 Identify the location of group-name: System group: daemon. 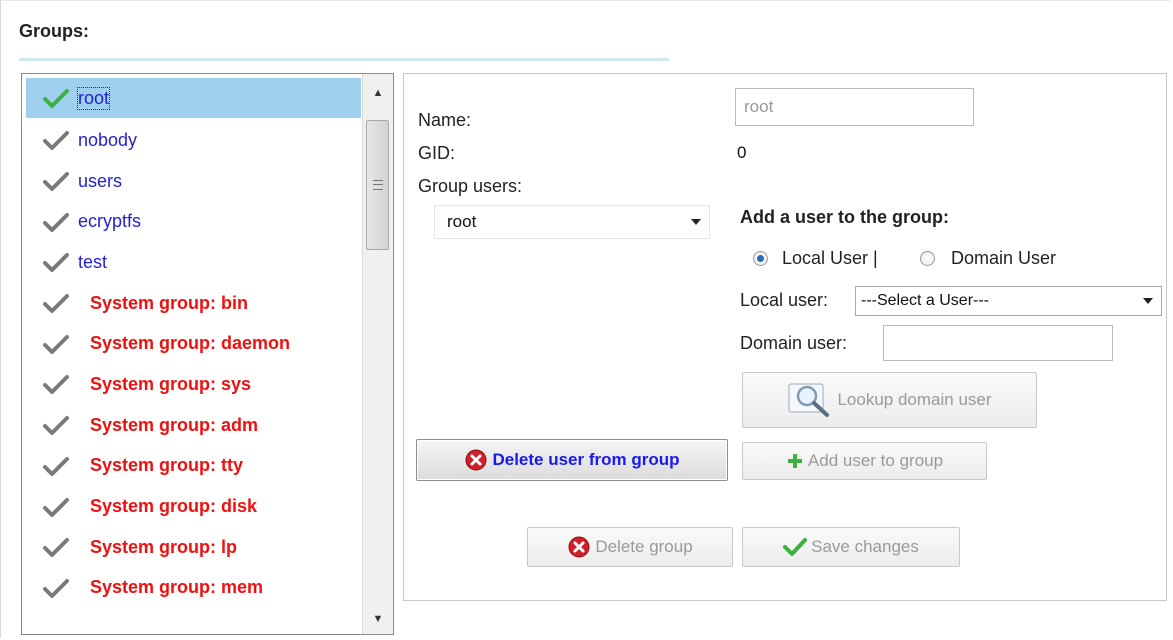
(190, 343).